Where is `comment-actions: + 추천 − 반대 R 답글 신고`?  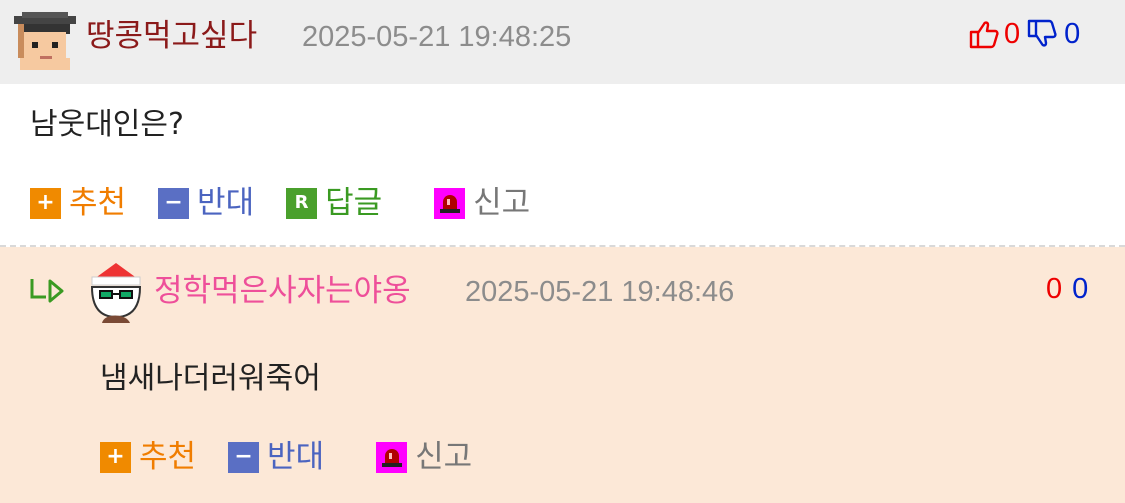
comment-actions: + 추천 − 반대 R 답글 신고 is located at coordinates (296, 203).